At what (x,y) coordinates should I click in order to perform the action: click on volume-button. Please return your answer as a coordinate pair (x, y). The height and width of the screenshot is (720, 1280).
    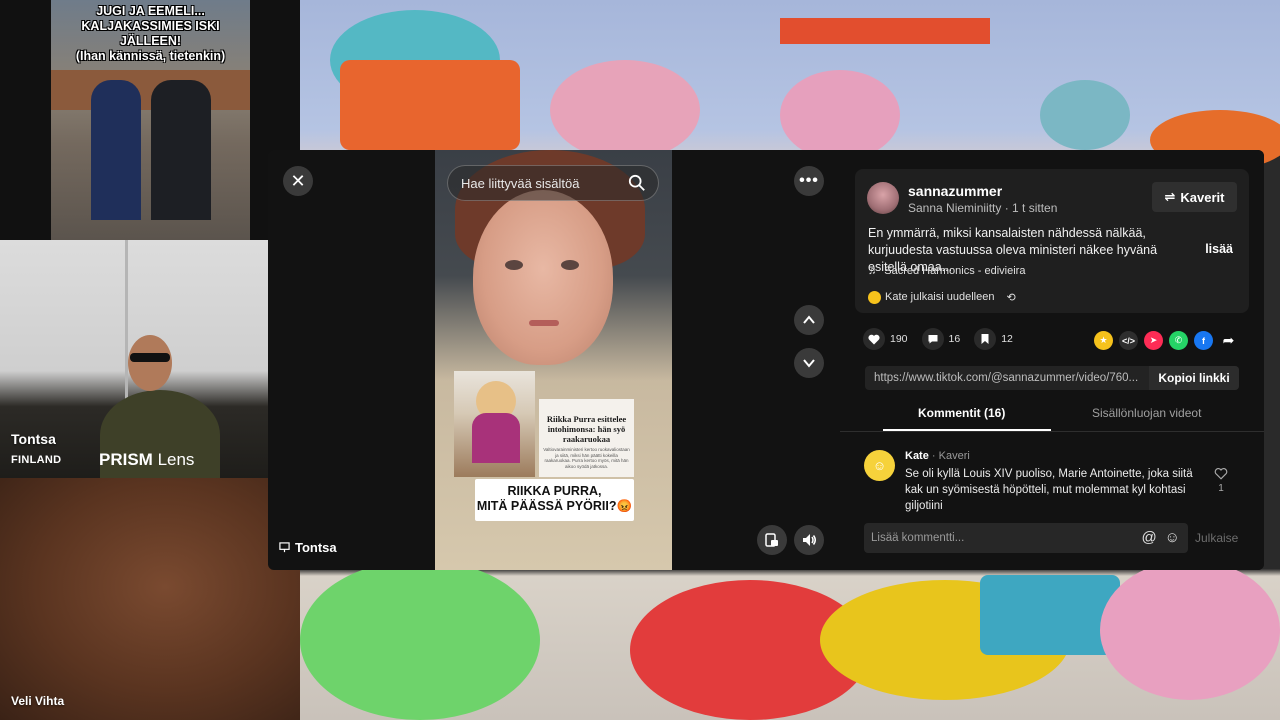
    Looking at the image, I should click on (809, 540).